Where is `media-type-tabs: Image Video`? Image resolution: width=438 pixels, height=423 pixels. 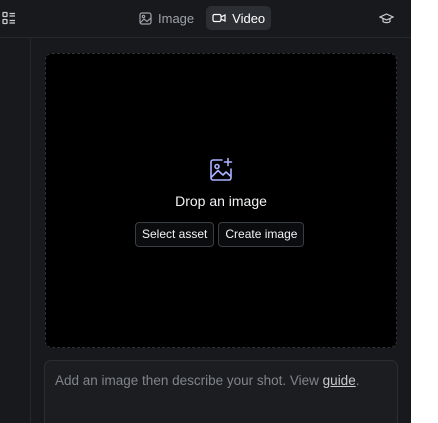 media-type-tabs: Image Video is located at coordinates (202, 18).